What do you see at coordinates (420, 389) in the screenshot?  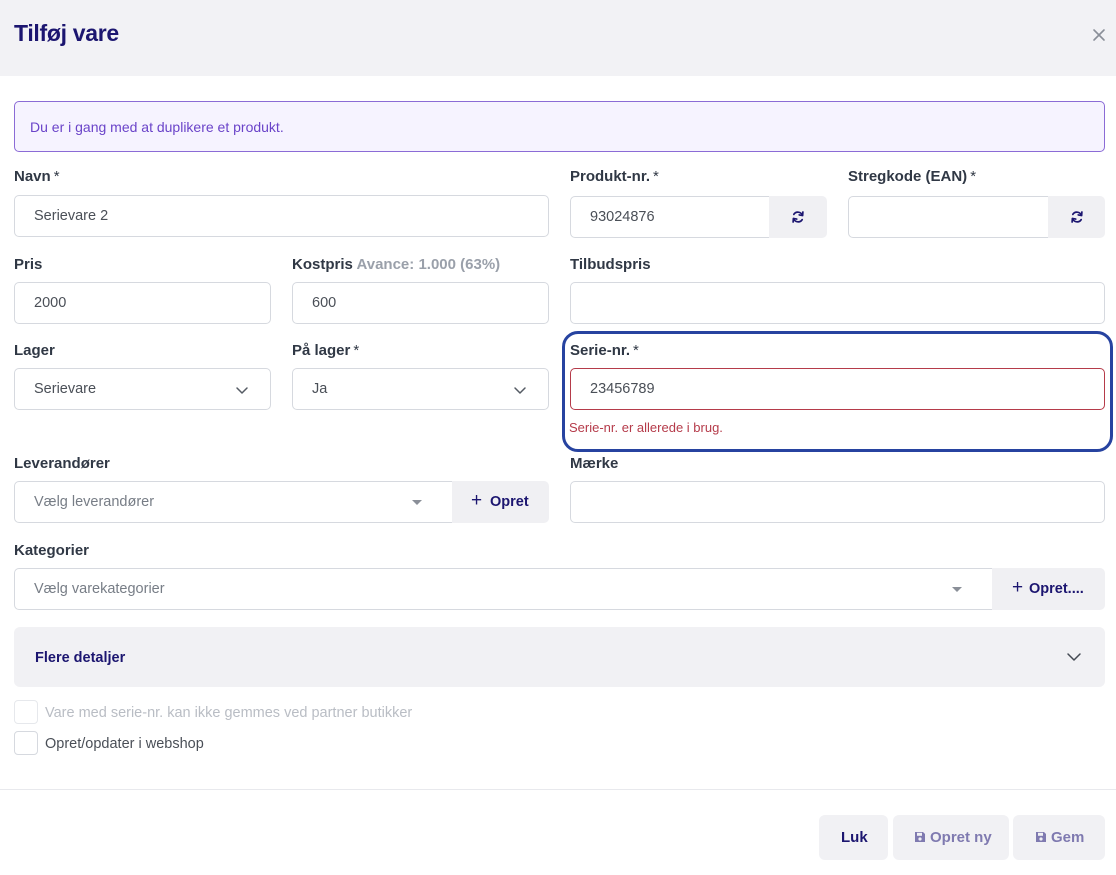 I see `paa-lager-select: Ja` at bounding box center [420, 389].